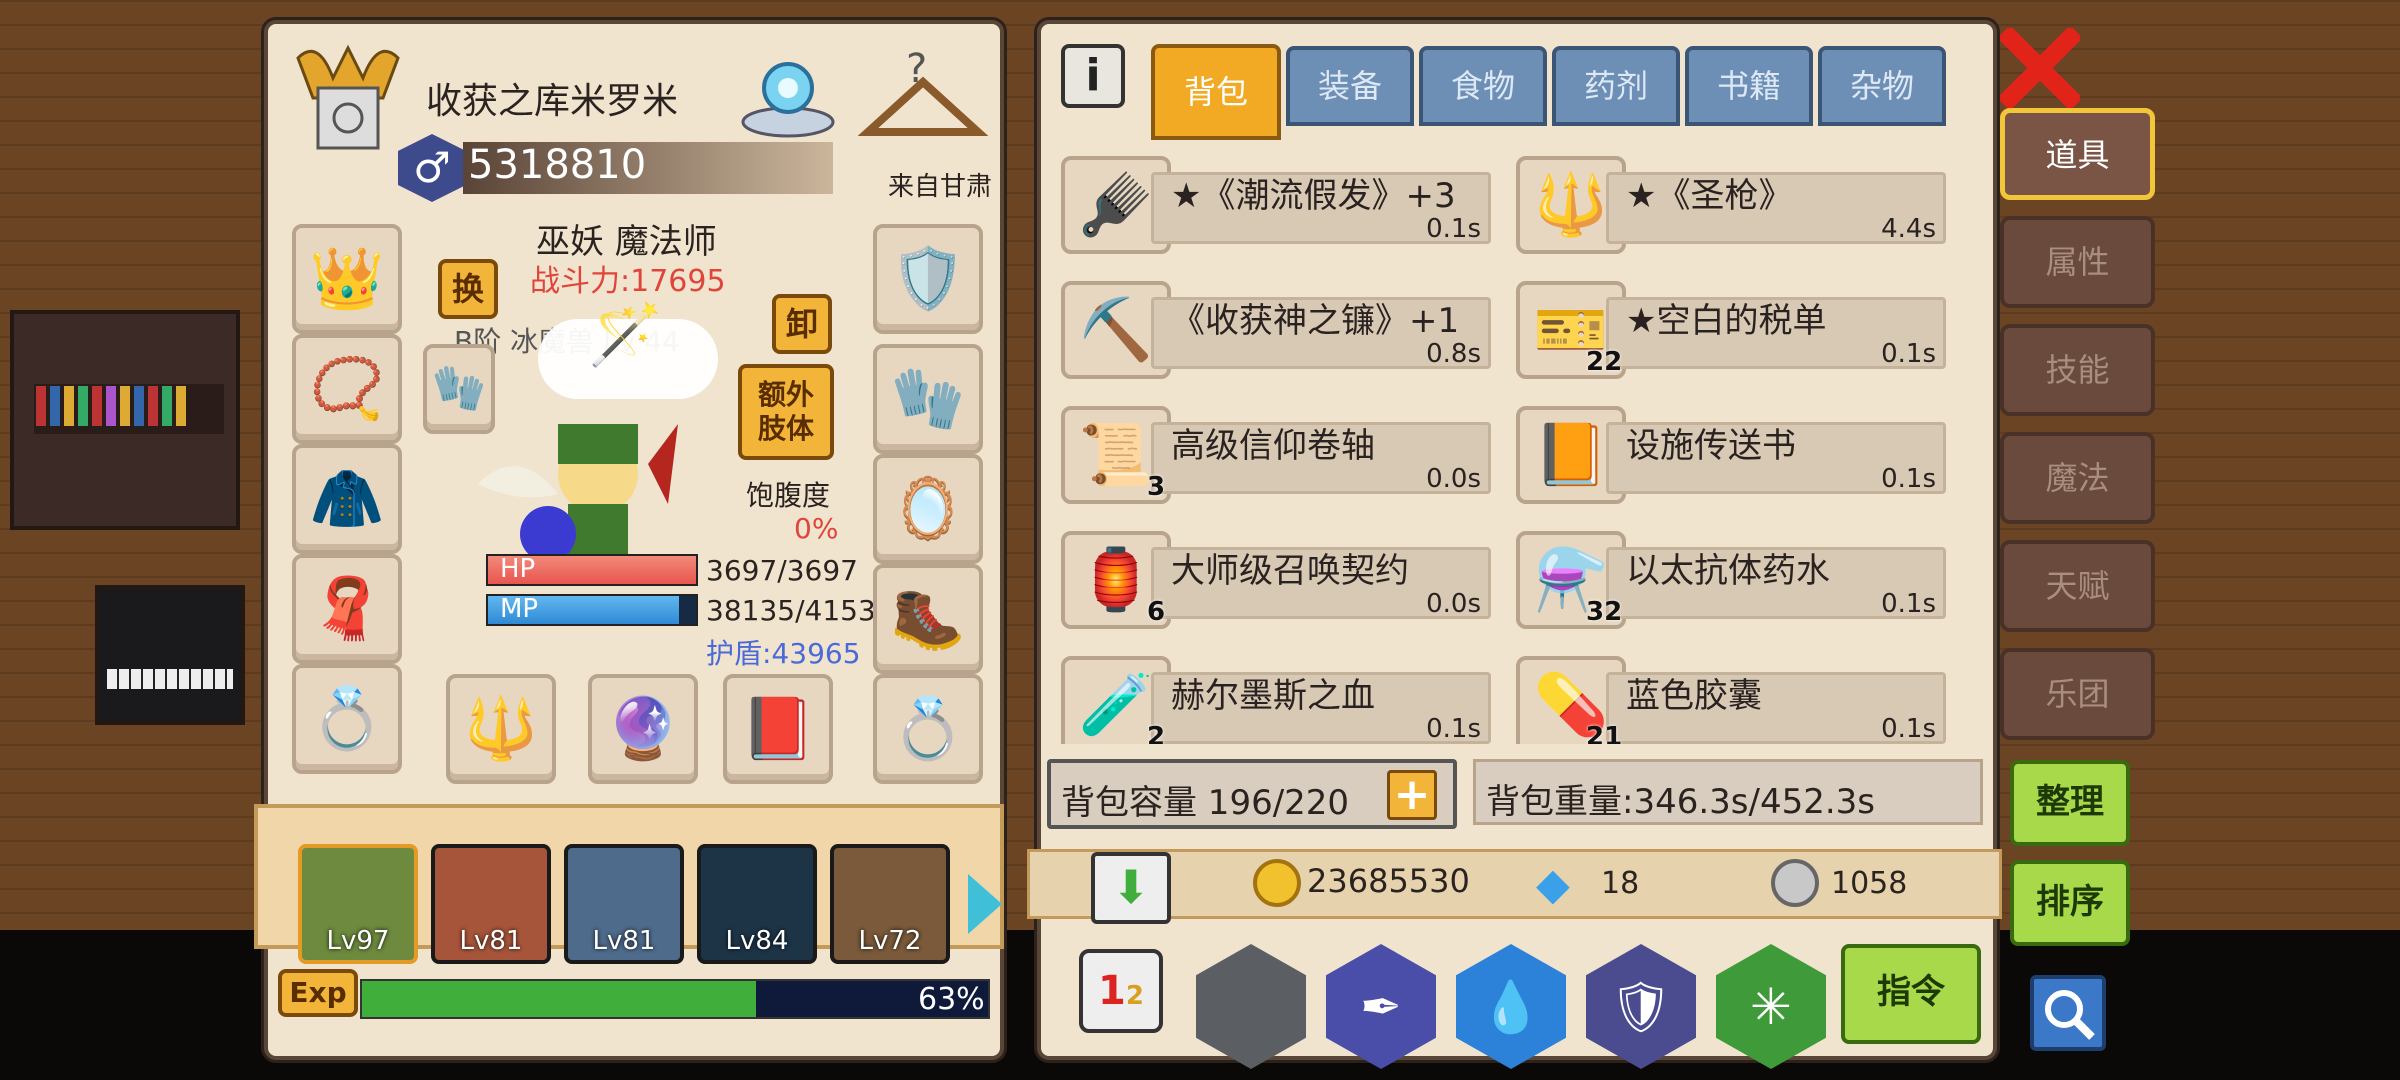  I want to click on robe-icon: 🧥, so click(347, 499).